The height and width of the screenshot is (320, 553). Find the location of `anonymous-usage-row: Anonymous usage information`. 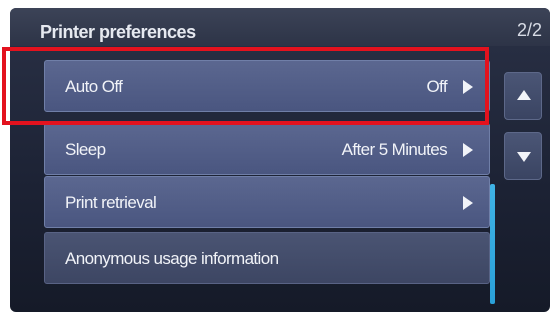

anonymous-usage-row: Anonymous usage information is located at coordinates (267, 258).